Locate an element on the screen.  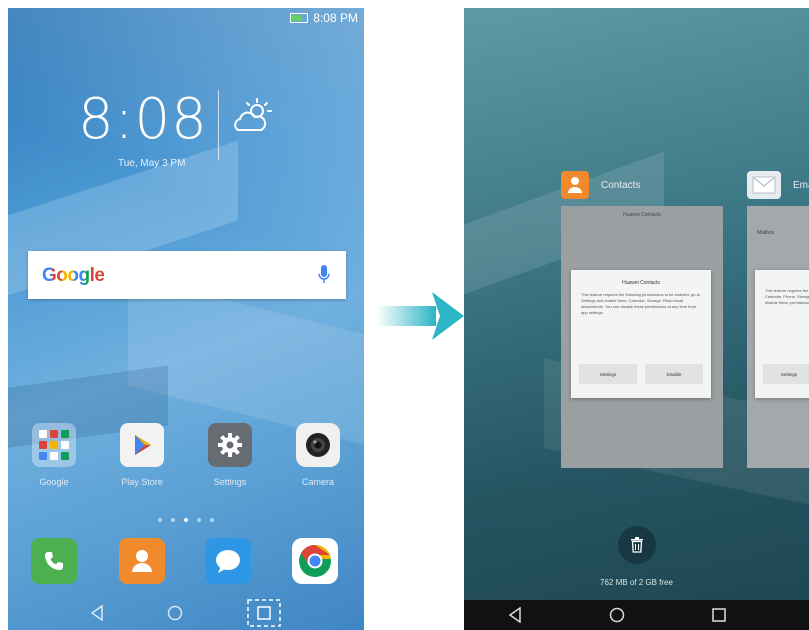
card-title: Email is located at coordinates (801, 185).